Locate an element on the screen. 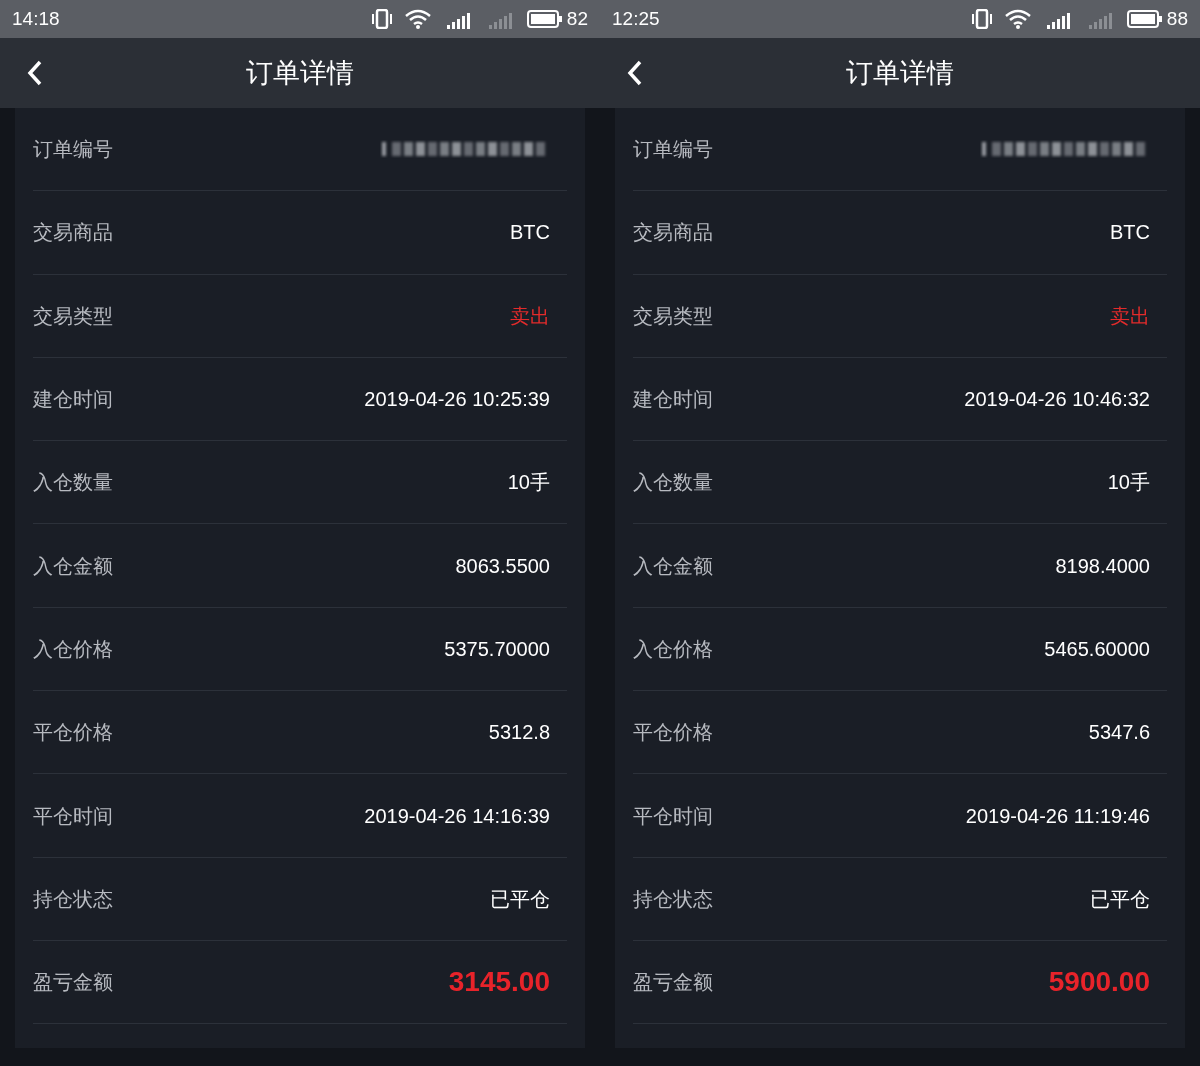  row-value: 8198.4000 is located at coordinates (1102, 566).